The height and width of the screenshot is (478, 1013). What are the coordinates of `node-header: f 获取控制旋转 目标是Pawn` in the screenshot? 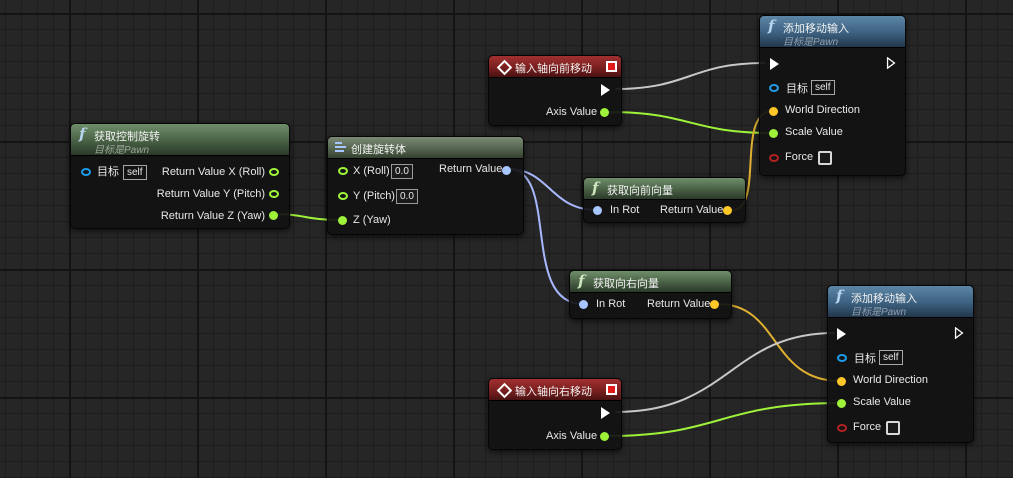 It's located at (180, 140).